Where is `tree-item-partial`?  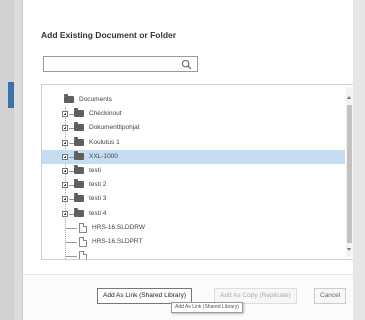 tree-item-partial is located at coordinates (193, 254).